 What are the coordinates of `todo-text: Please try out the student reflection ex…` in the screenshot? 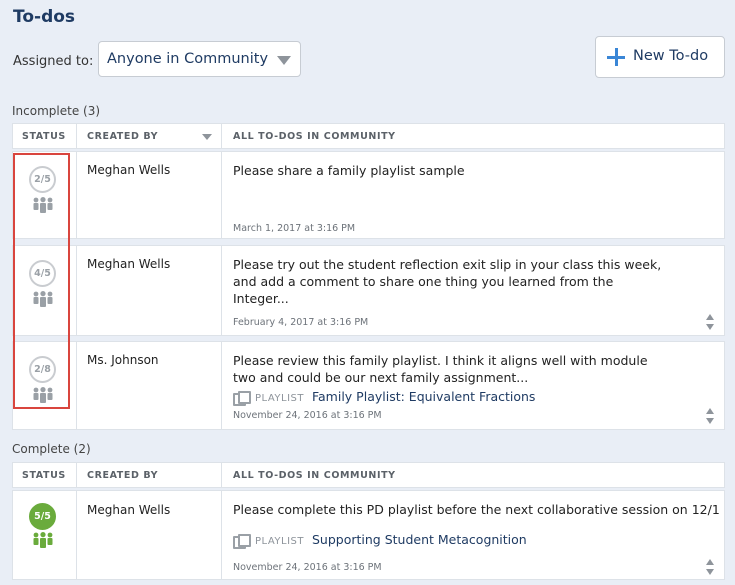 It's located at (448, 281).